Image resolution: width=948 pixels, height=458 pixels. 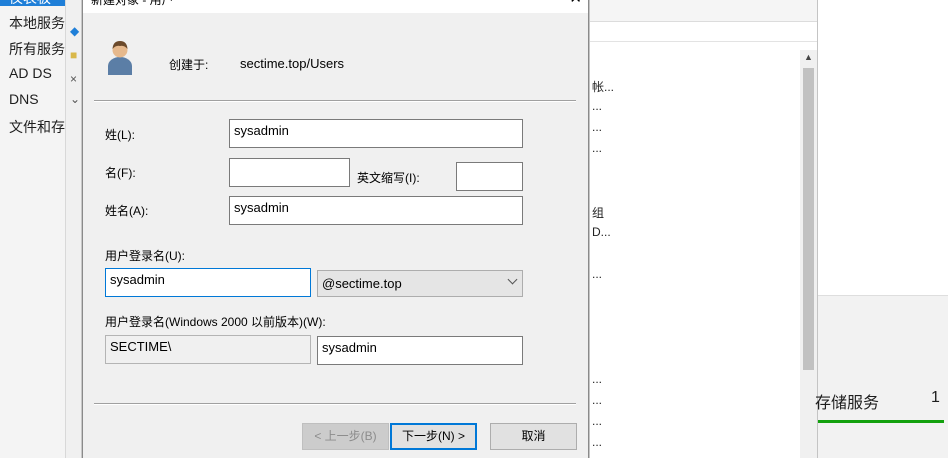 What do you see at coordinates (215, 322) in the screenshot?
I see `pre2000-logon-label: 用户登录名(Windows 2000 以前版本)(W):` at bounding box center [215, 322].